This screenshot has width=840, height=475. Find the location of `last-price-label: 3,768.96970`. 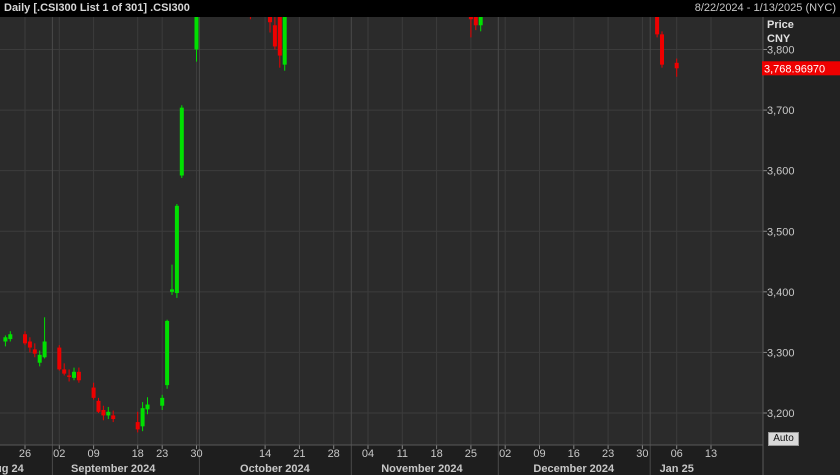

last-price-label: 3,768.96970 is located at coordinates (794, 69).